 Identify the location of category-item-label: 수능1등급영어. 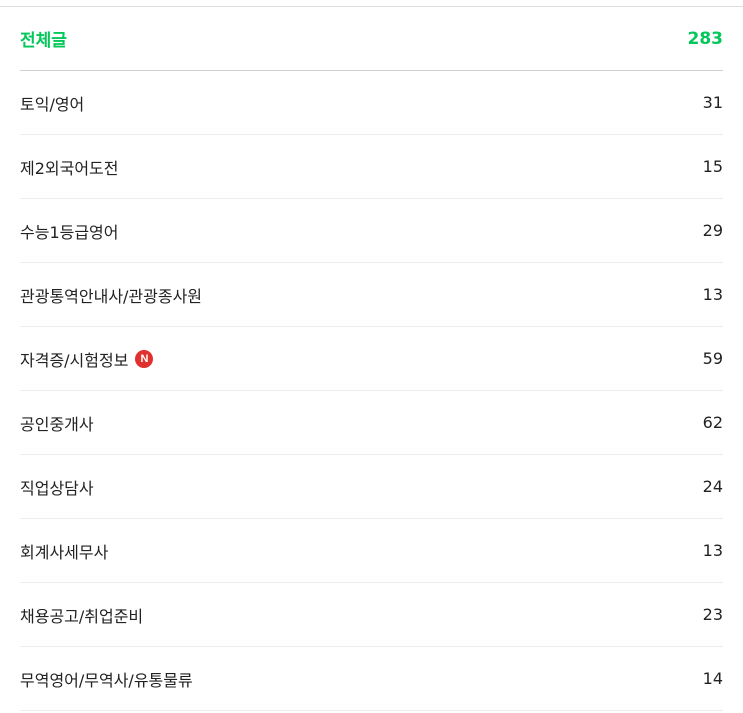
(69, 232).